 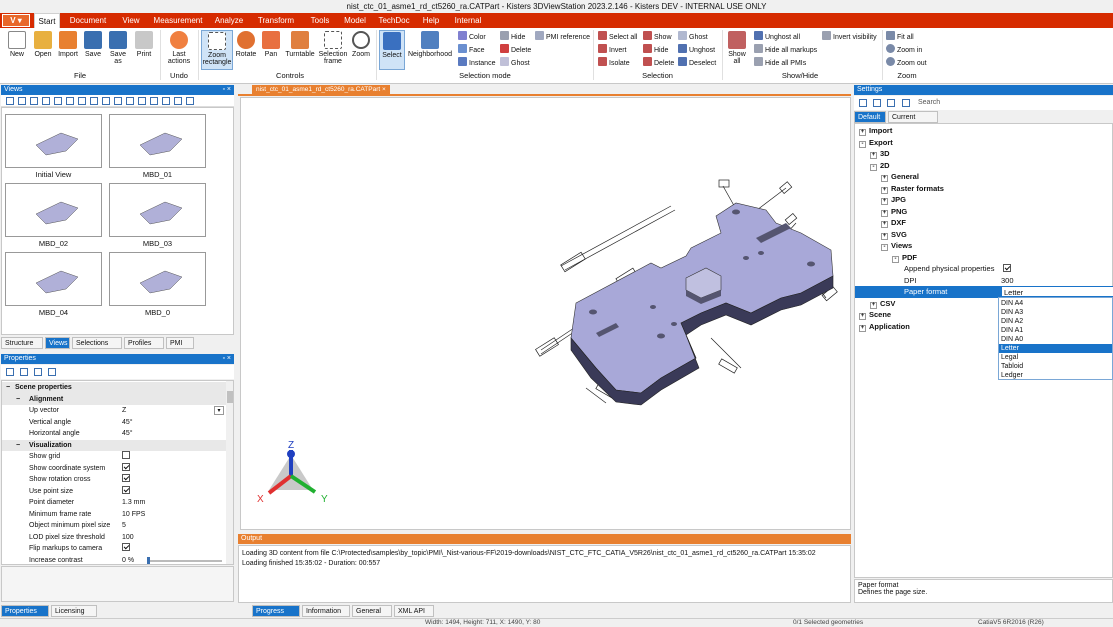 What do you see at coordinates (1055, 321) in the screenshot?
I see `paper-option-din-a2: DIN A2` at bounding box center [1055, 321].